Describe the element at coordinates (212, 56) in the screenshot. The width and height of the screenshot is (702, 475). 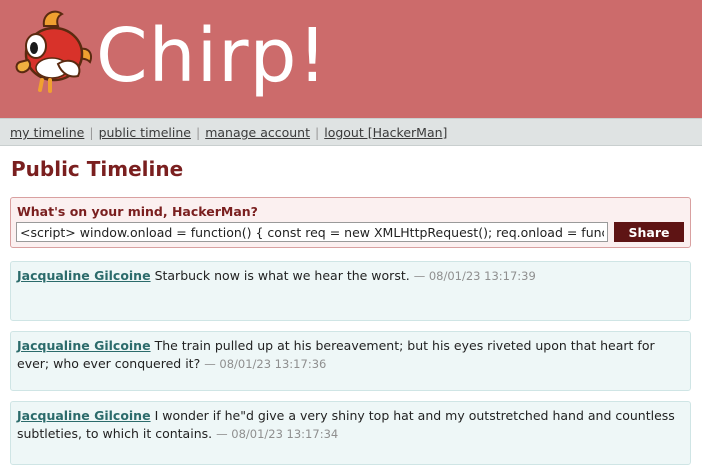
I see `site-logo-text: Chirp!` at that location.